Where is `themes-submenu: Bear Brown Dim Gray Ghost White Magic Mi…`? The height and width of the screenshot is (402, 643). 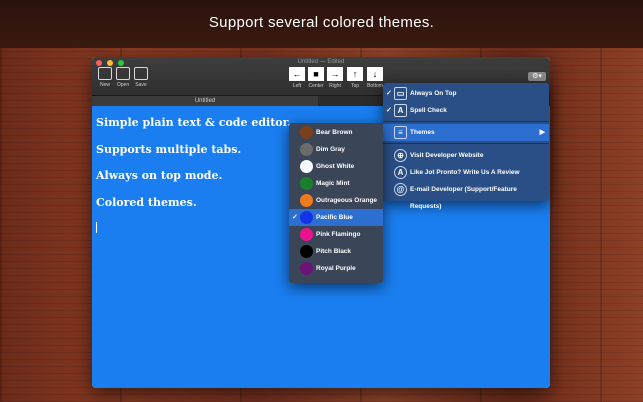
themes-submenu: Bear Brown Dim Gray Ghost White Magic Mi… is located at coordinates (336, 203).